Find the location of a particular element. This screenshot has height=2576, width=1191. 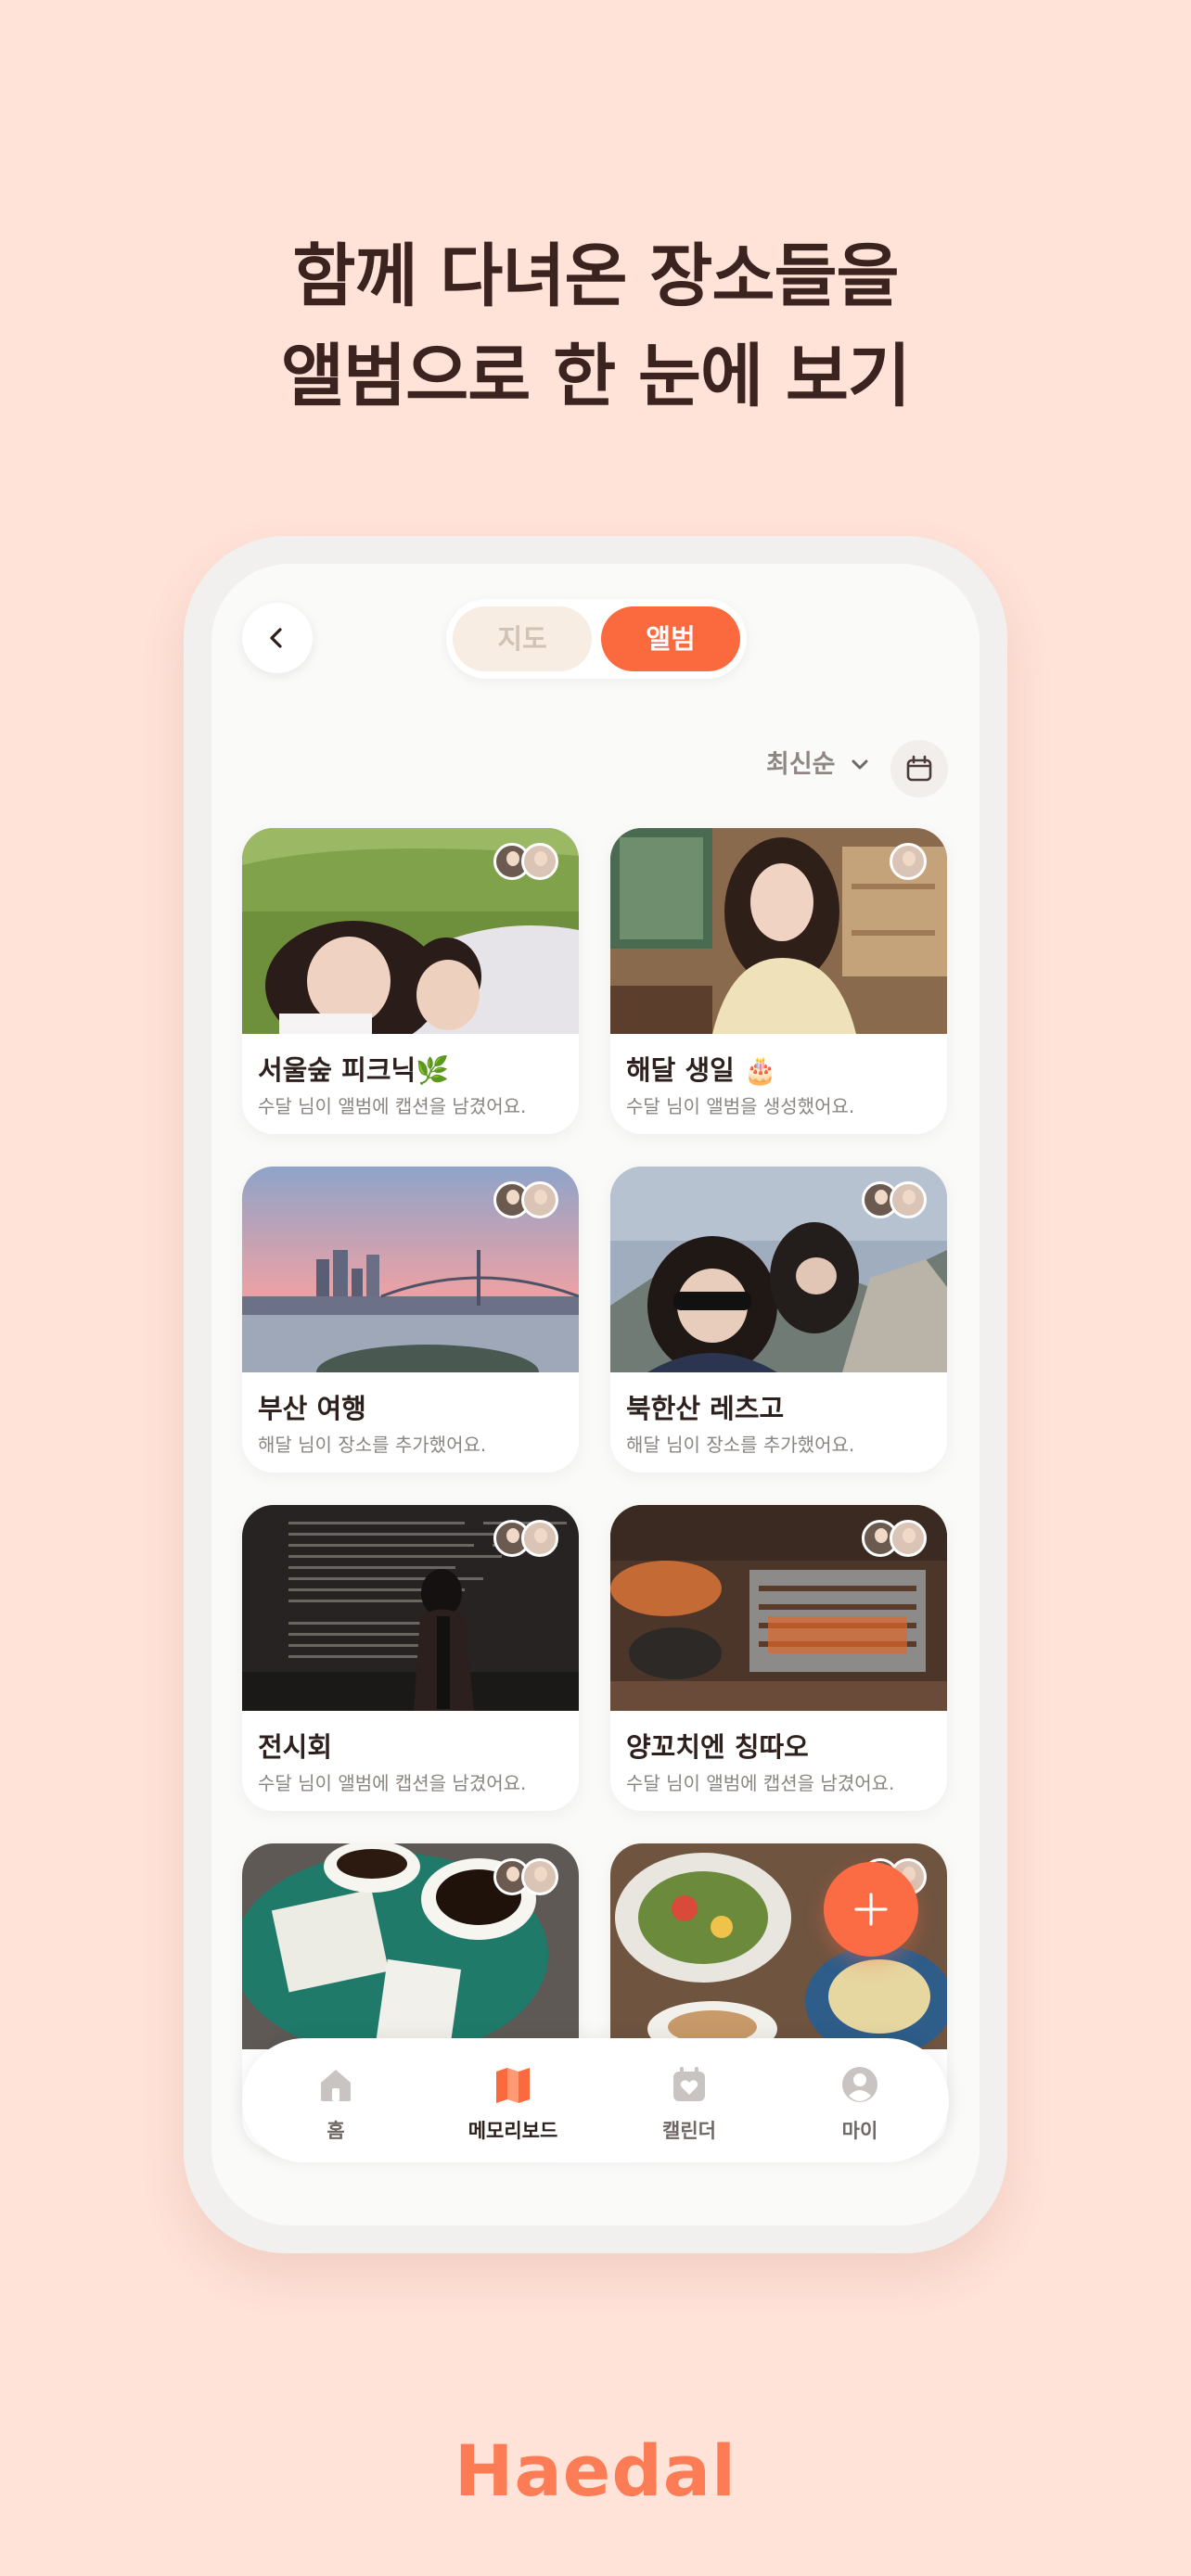

album-card: 북한산 레츠고 해달 님이 장소를 추가했어요. is located at coordinates (778, 1320).